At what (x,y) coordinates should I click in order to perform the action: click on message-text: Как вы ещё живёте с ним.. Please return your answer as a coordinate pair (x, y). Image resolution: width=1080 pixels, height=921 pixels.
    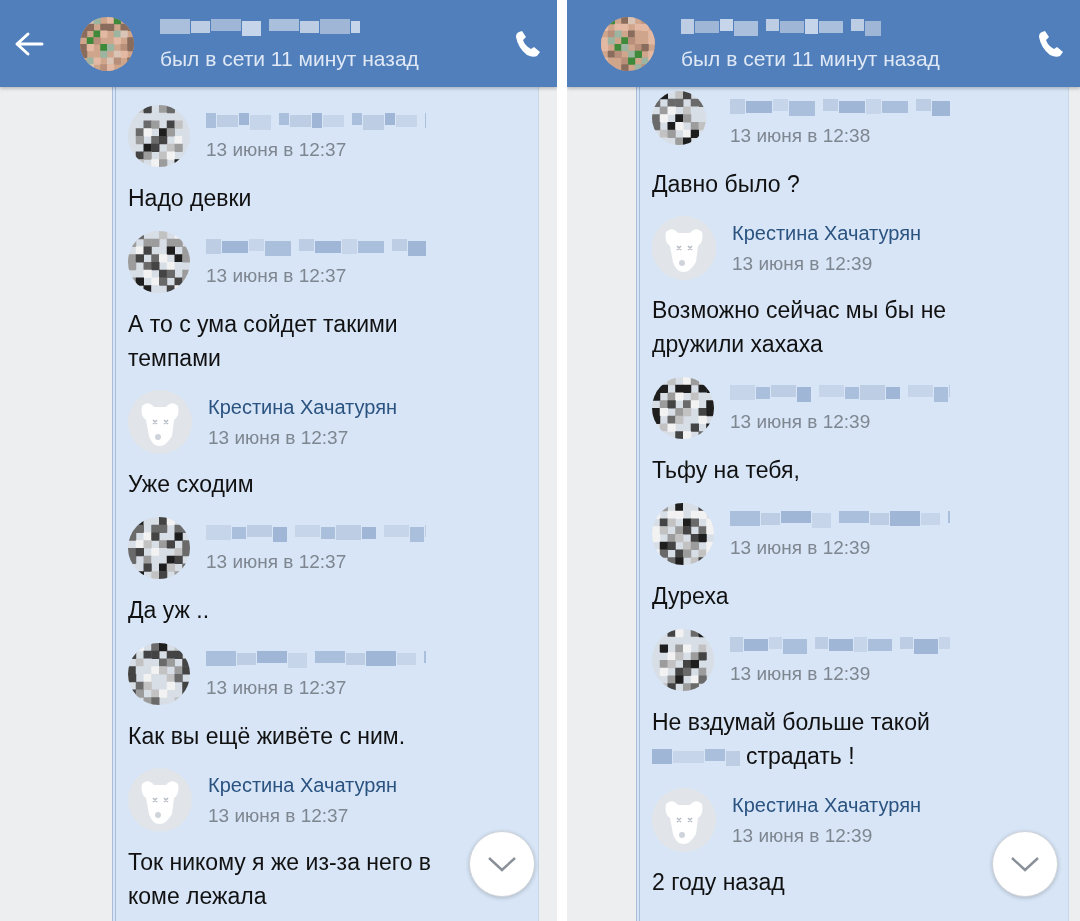
    Looking at the image, I should click on (267, 736).